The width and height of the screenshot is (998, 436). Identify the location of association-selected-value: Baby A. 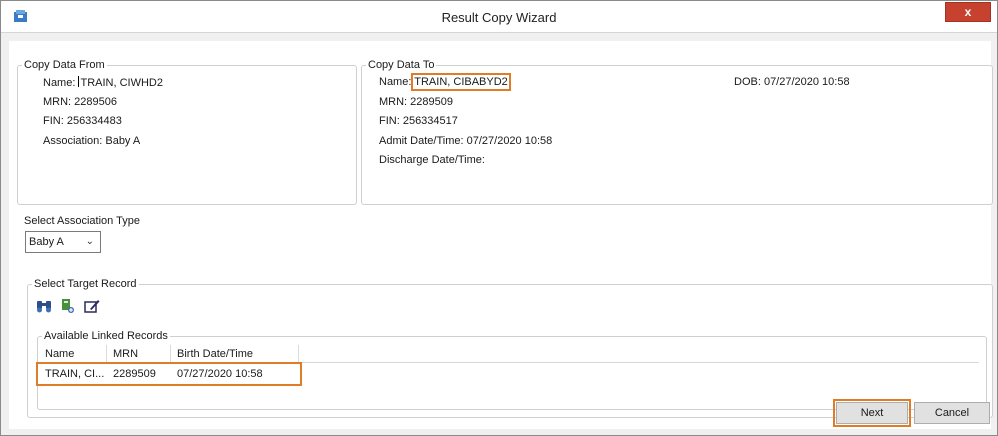
(46, 242).